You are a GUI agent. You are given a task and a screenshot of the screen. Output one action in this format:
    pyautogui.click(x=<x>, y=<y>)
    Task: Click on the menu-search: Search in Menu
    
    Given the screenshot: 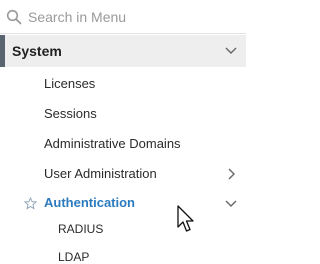 What is the action you would take?
    pyautogui.click(x=123, y=17)
    